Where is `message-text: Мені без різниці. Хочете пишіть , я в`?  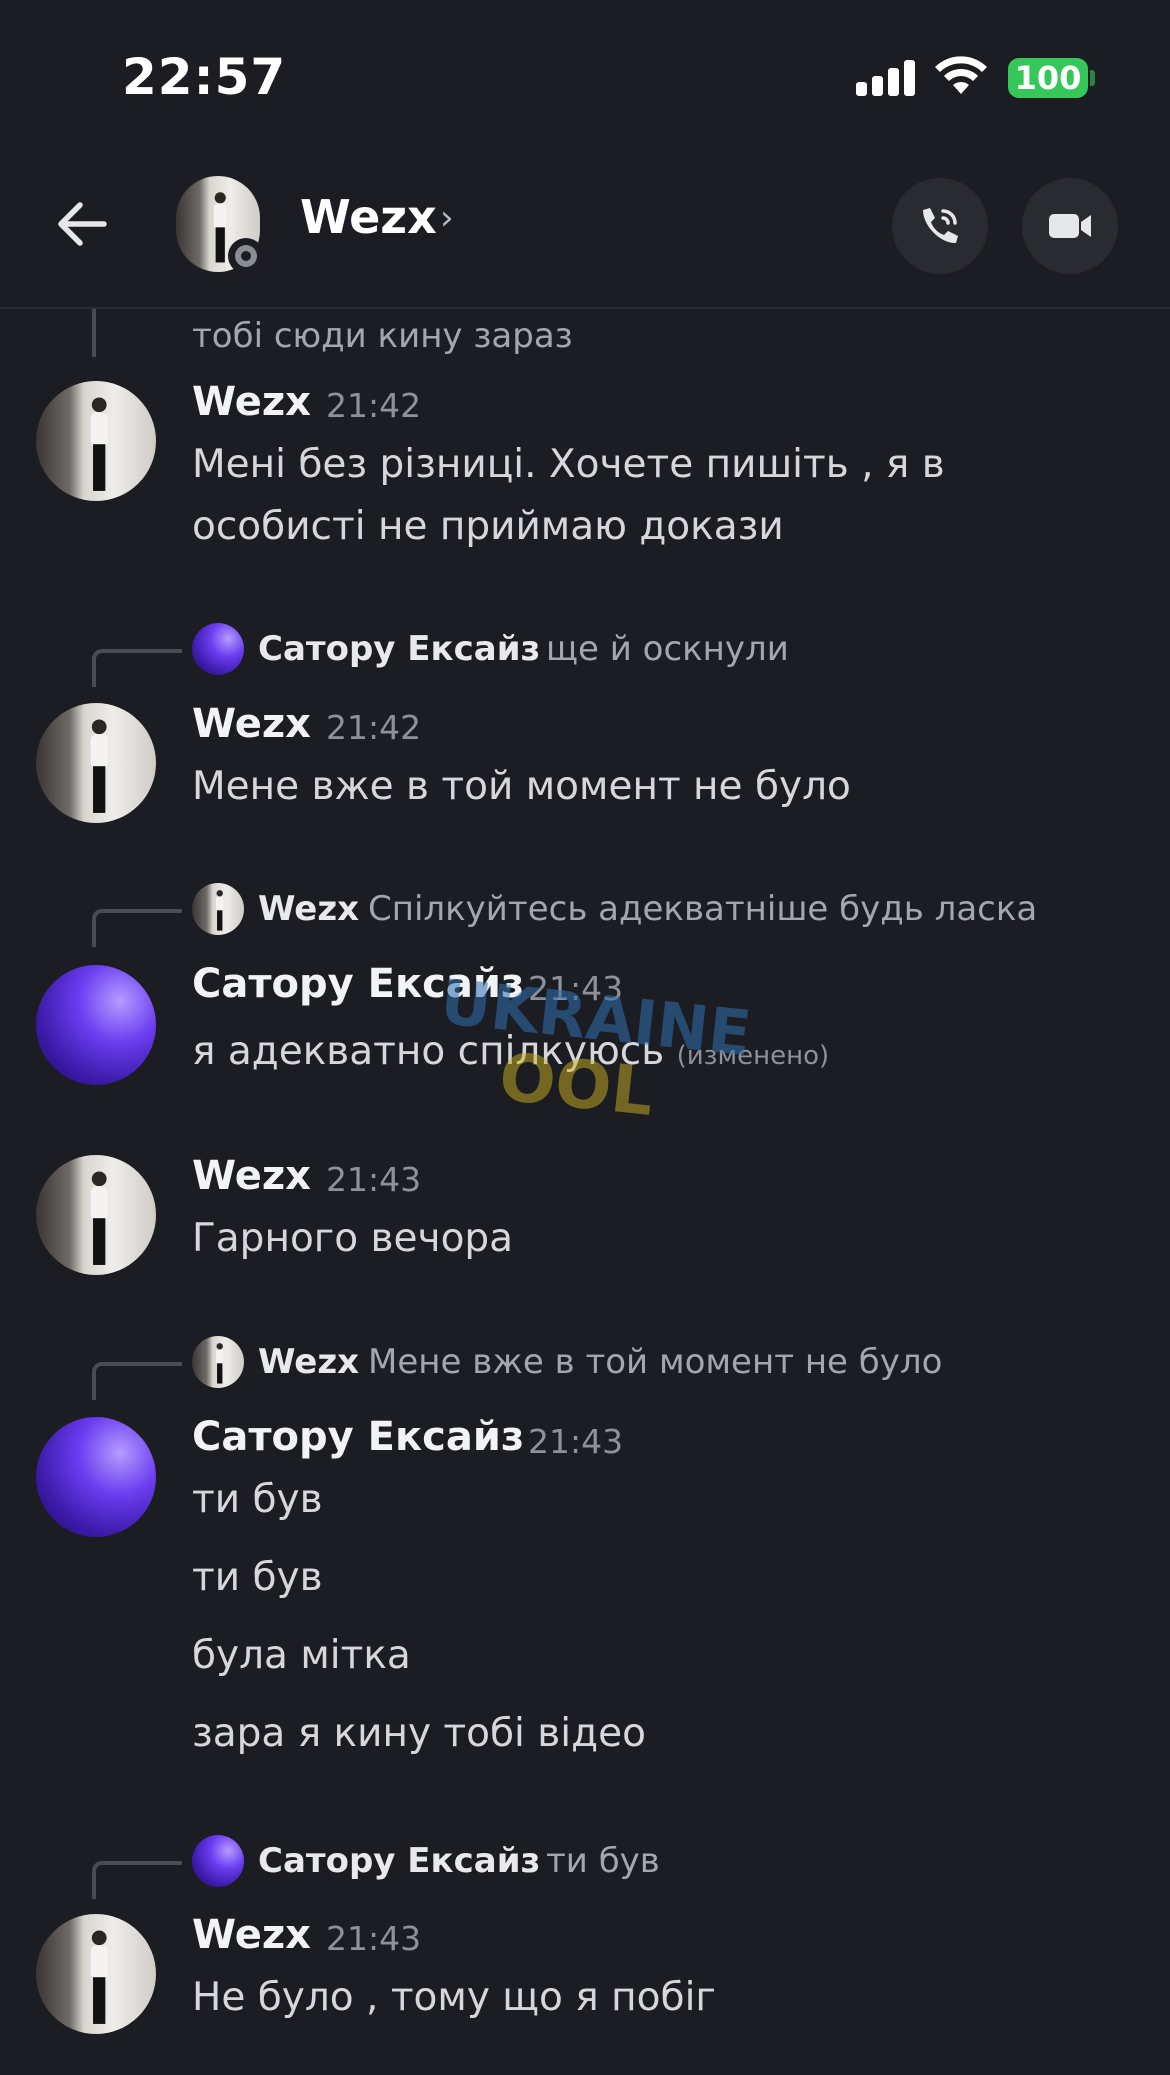
message-text: Мені без різниці. Хочете пишіть , я в is located at coordinates (568, 464).